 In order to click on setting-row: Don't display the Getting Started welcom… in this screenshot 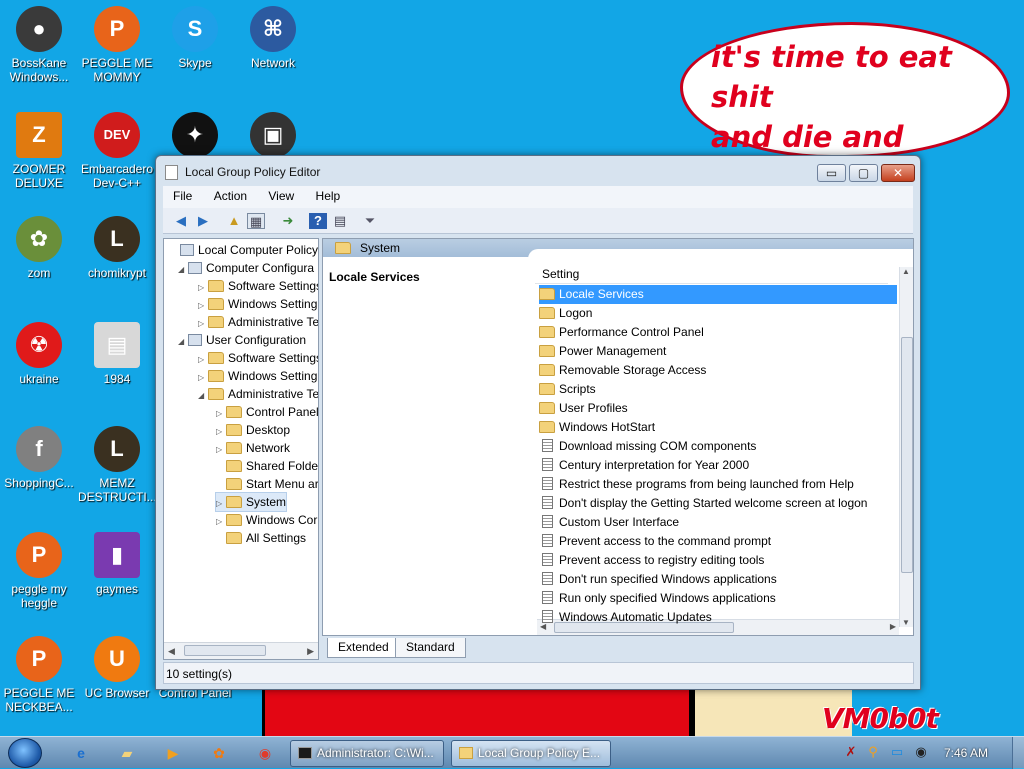, I will do `click(718, 503)`.